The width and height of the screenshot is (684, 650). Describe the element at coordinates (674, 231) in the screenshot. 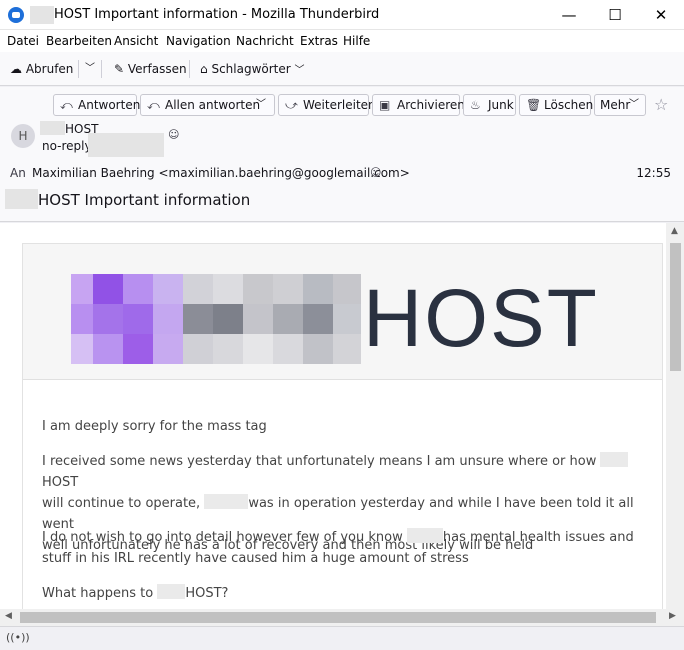

I see `scroll-up-arrow-icon: ▲` at that location.